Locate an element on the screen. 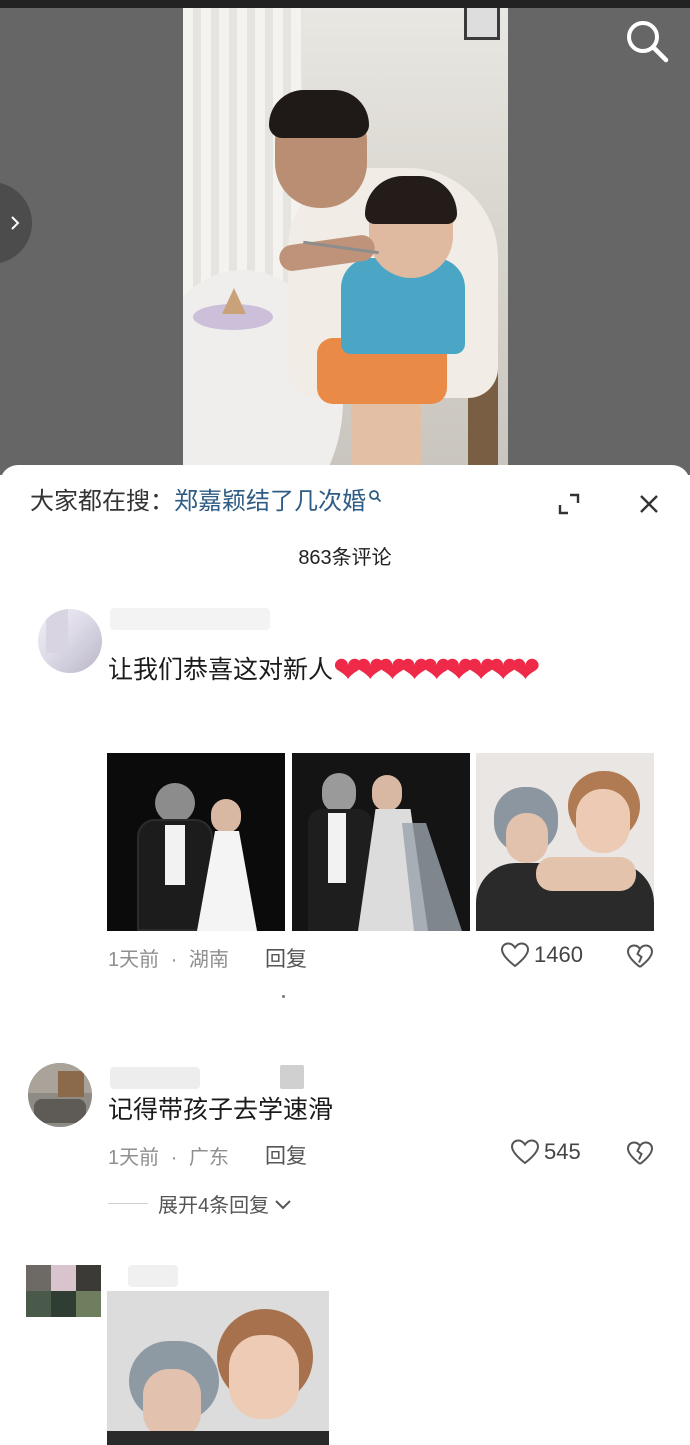 This screenshot has height=1445, width=690. chevron-right-icon is located at coordinates (15, 223).